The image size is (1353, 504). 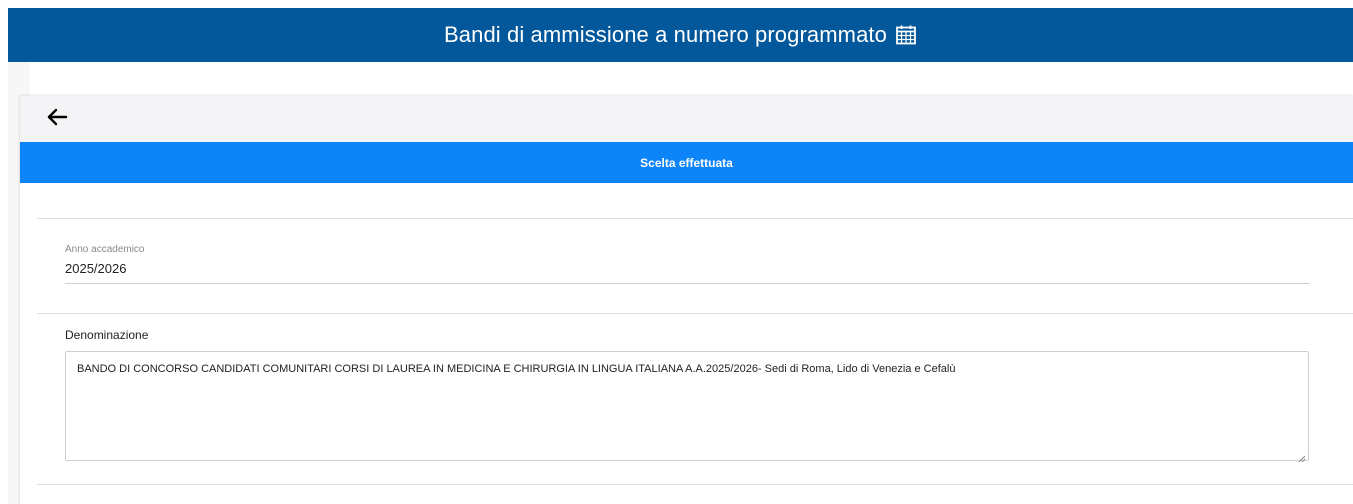 I want to click on denominazione-label: Denominazione, so click(x=107, y=335).